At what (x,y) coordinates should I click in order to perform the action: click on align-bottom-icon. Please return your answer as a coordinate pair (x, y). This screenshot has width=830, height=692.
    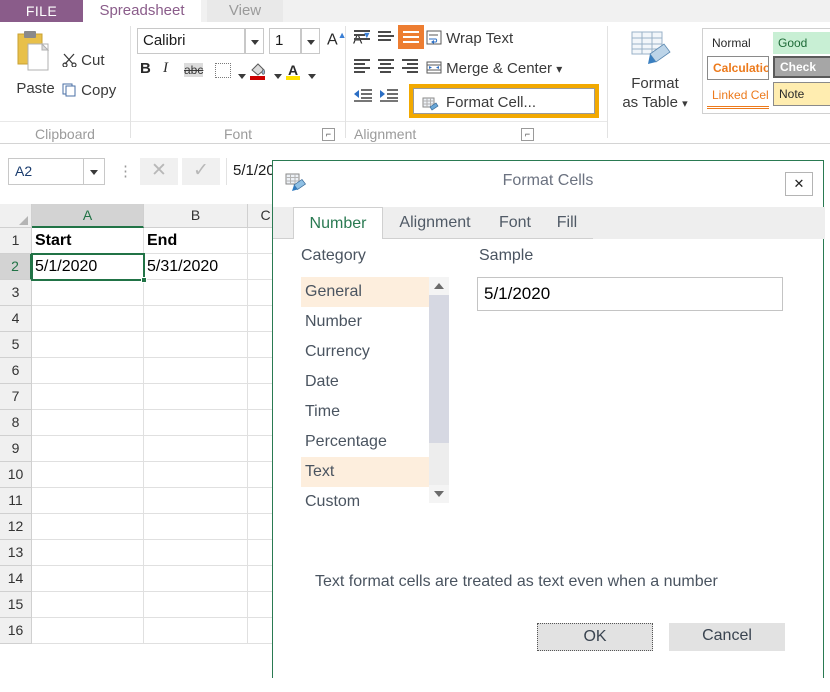
    Looking at the image, I should click on (411, 37).